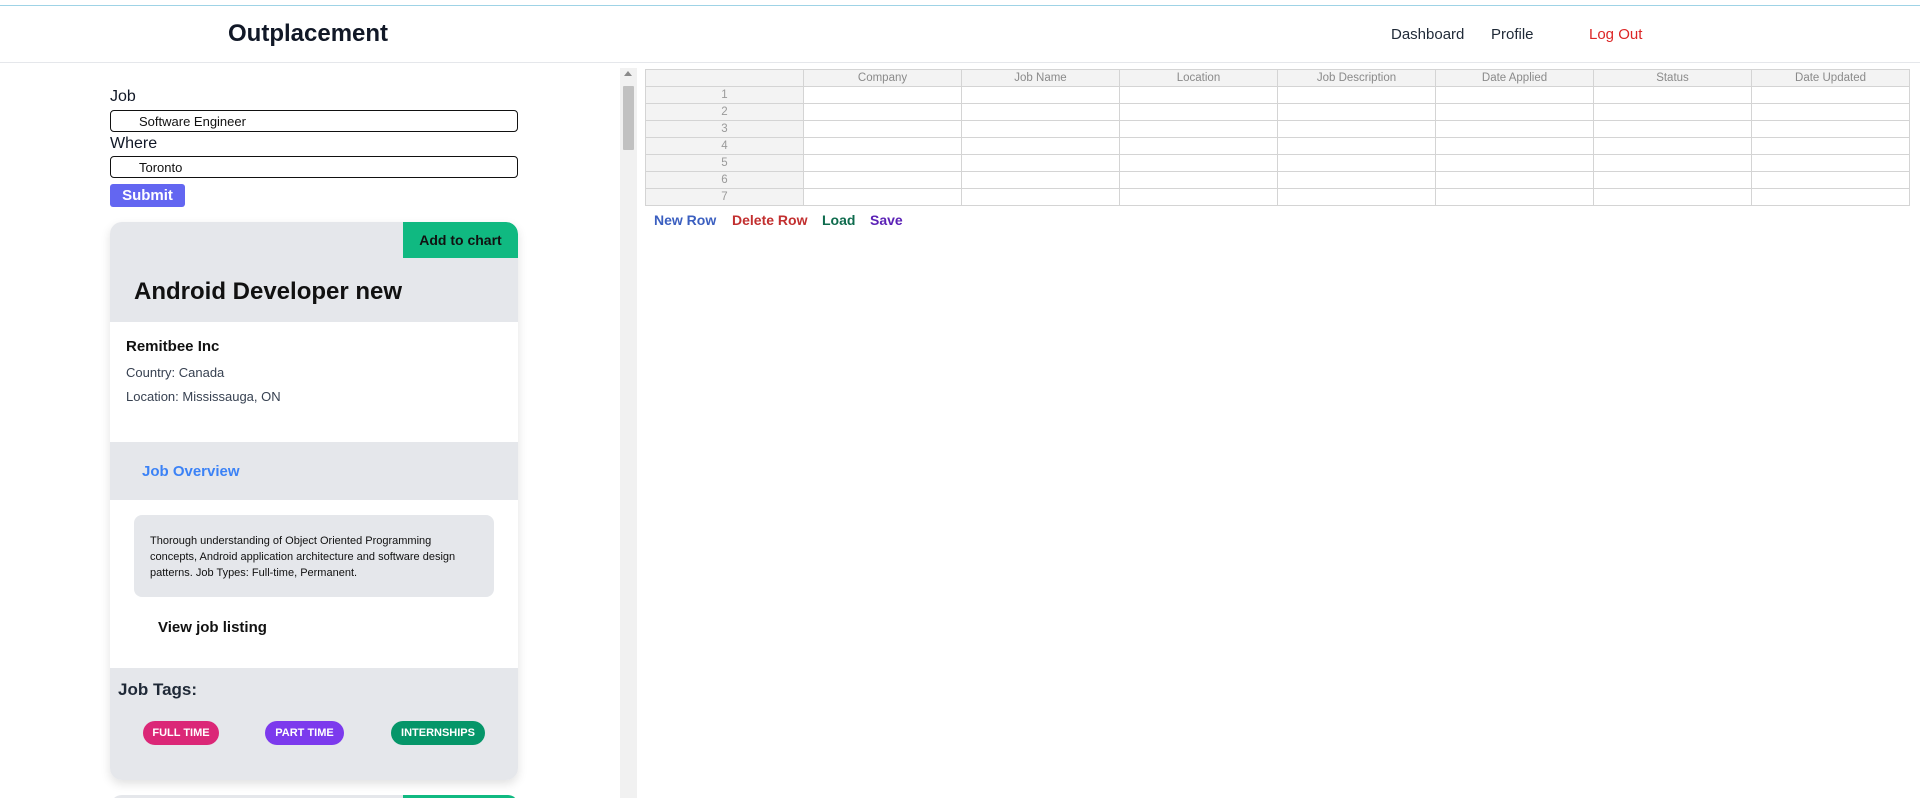  Describe the element at coordinates (724, 163) in the screenshot. I see `row-number: 5` at that location.